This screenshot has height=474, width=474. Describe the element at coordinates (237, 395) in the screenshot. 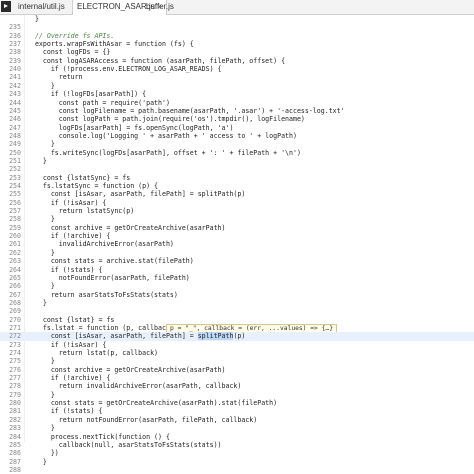

I see `code-line: 279 }` at that location.